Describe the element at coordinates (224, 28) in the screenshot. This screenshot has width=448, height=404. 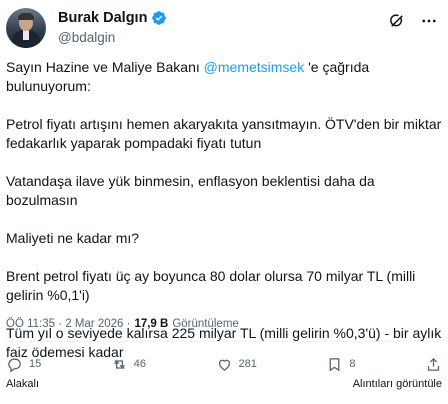
I see `tweet-header: Burak Dalgın @bdalgin` at that location.